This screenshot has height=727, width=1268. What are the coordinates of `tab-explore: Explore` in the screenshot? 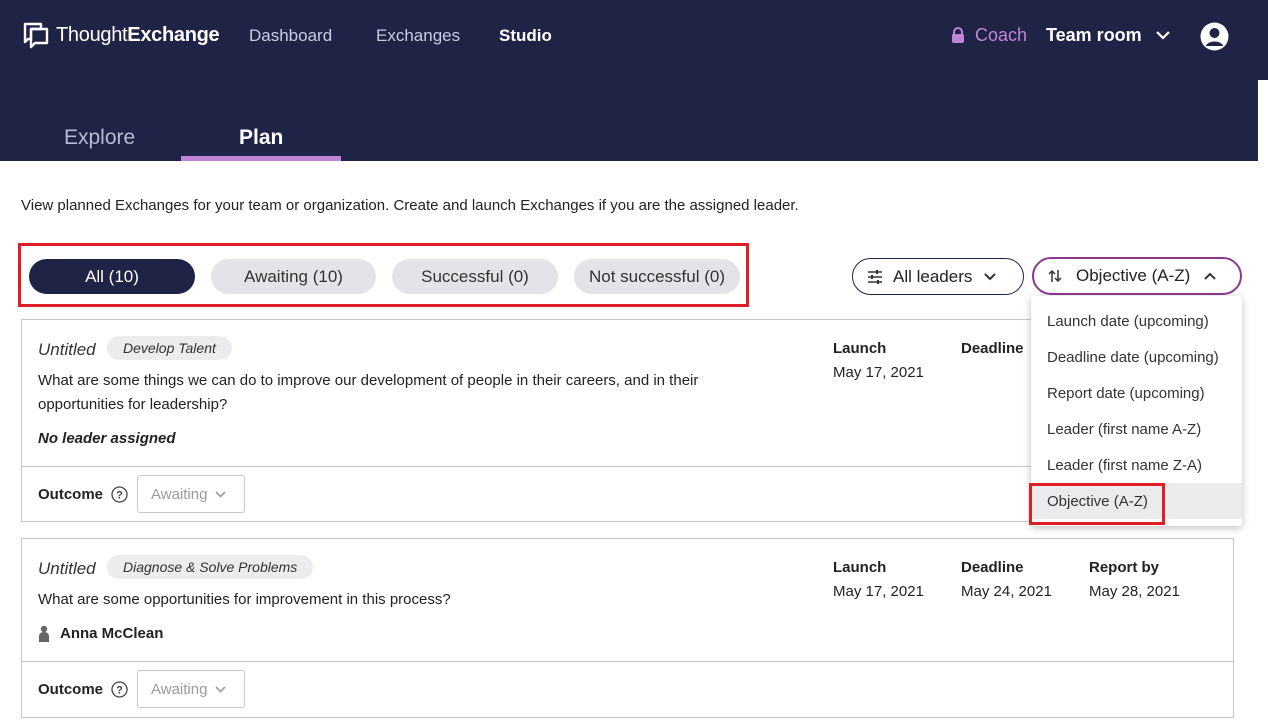 It's located at (99, 138).